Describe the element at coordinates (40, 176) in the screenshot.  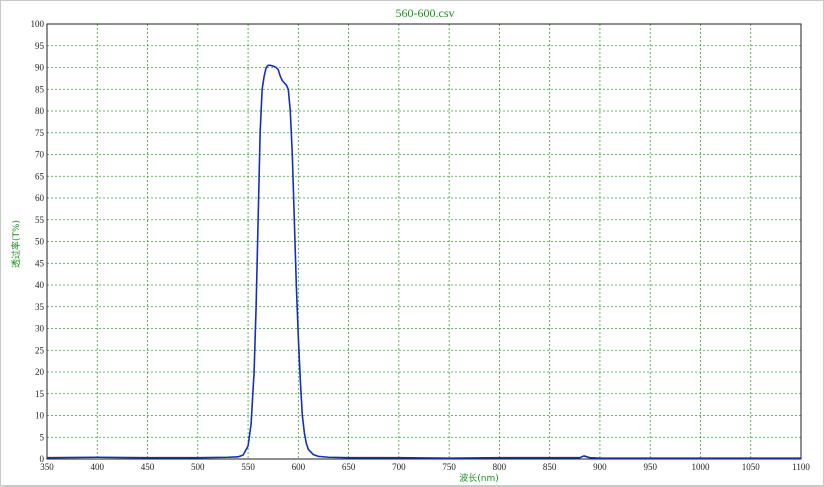
I see `y-tick-label: 65` at that location.